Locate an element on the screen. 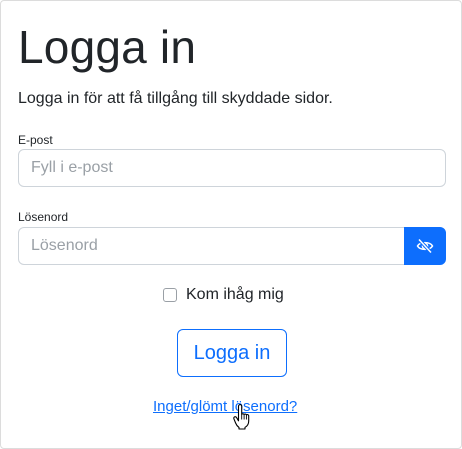 Image resolution: width=462 pixels, height=449 pixels. page-title: Logga in is located at coordinates (107, 47).